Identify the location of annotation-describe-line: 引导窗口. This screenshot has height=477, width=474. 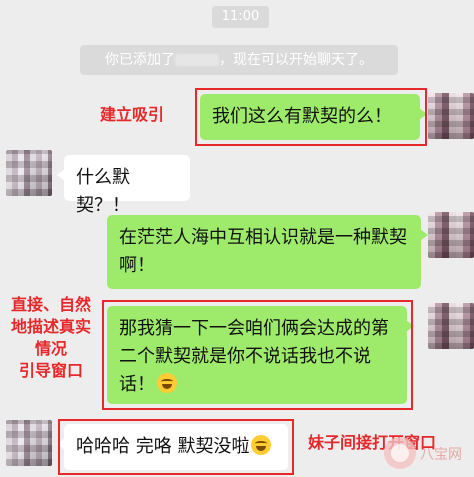
(50, 370).